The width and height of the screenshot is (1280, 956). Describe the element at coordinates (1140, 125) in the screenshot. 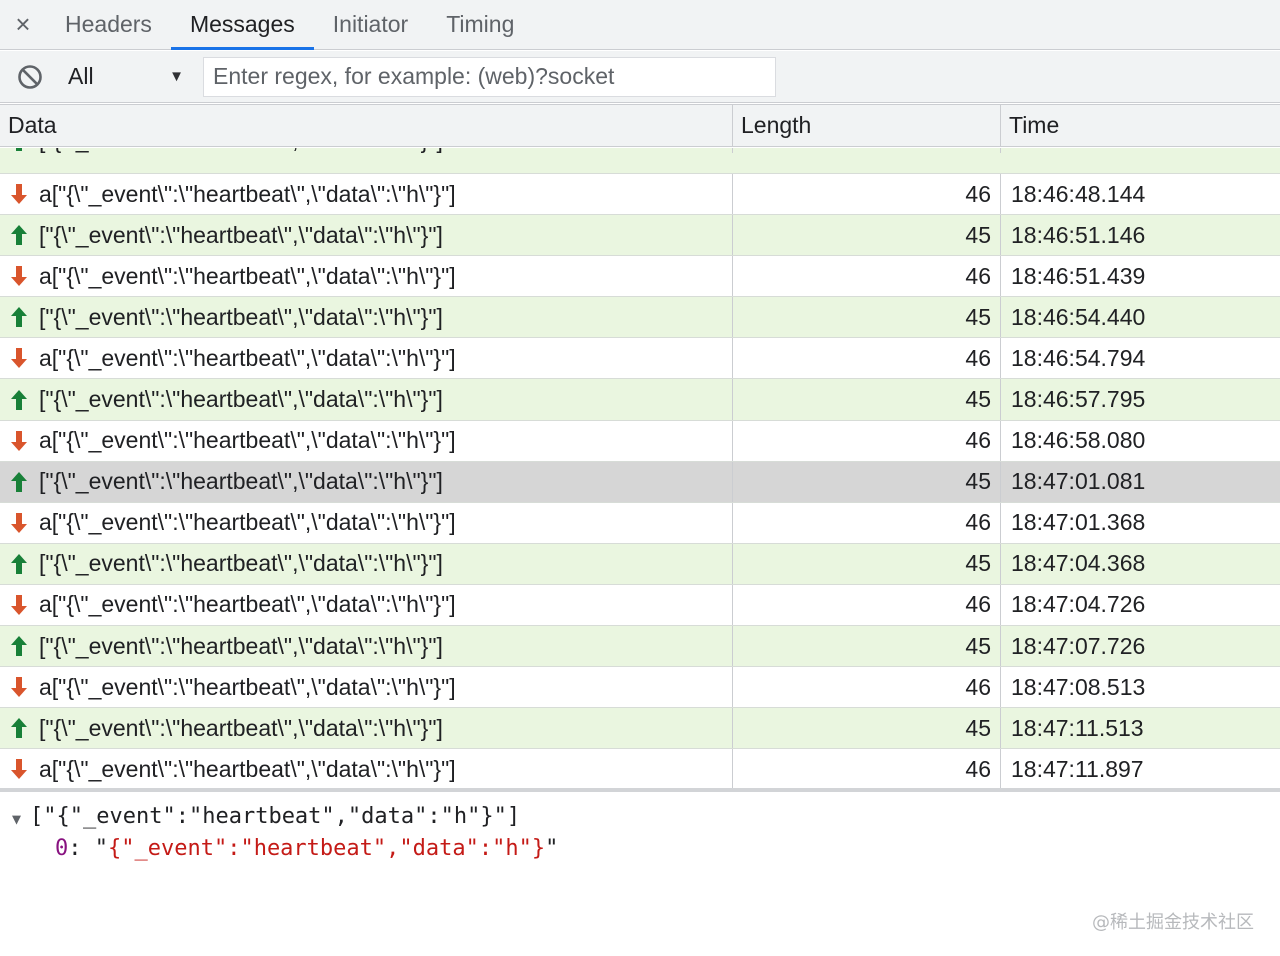

I see `column-header-time: Time` at that location.